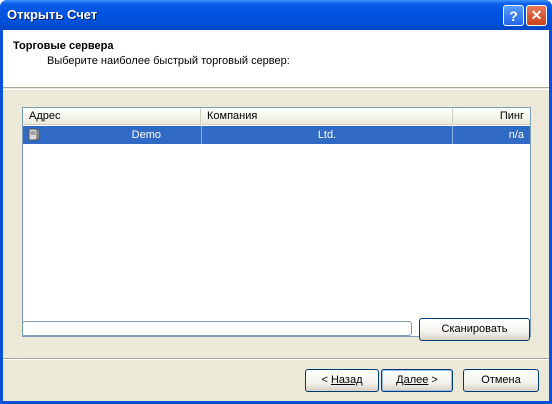 The image size is (552, 404). I want to click on scan-button-label: Сканировать, so click(474, 329).